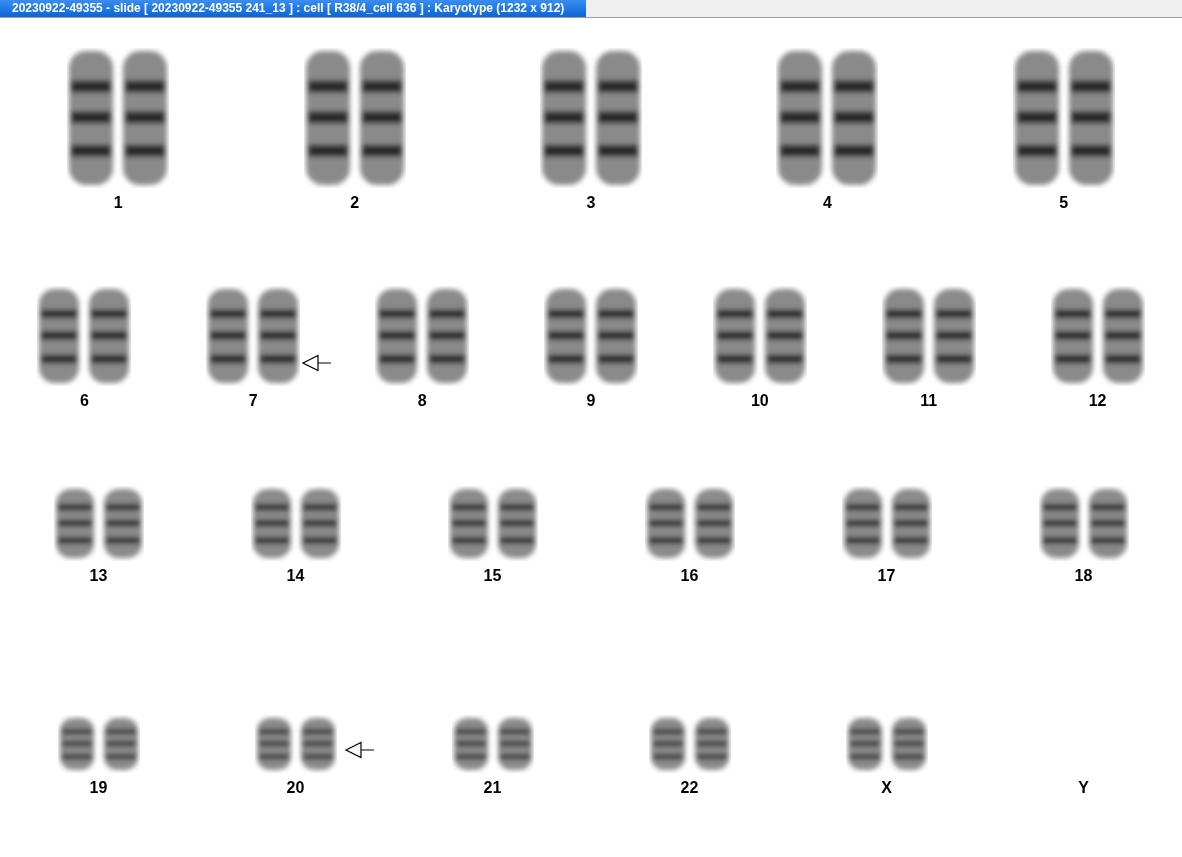 The width and height of the screenshot is (1182, 857). Describe the element at coordinates (886, 788) in the screenshot. I see `chromosome-label: X` at that location.